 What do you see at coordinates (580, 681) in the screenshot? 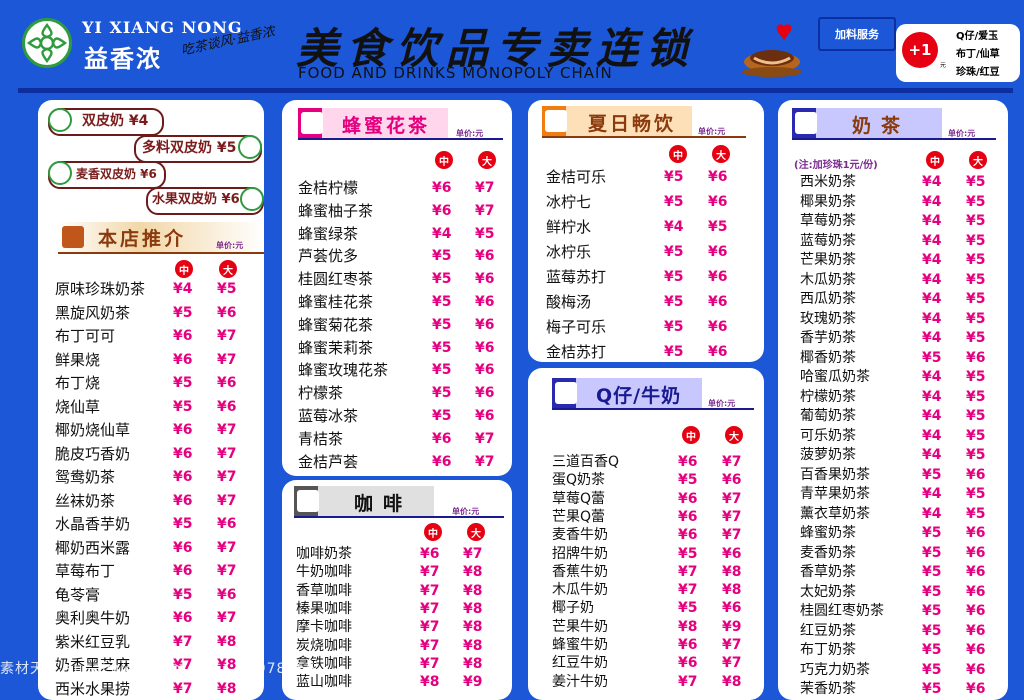
I see `menu-item-name: 姜汁牛奶` at bounding box center [580, 681].